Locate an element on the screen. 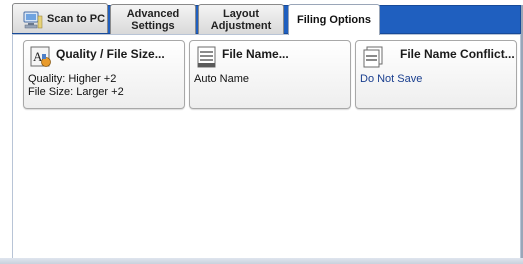 The width and height of the screenshot is (523, 264). document-icon is located at coordinates (206, 57).